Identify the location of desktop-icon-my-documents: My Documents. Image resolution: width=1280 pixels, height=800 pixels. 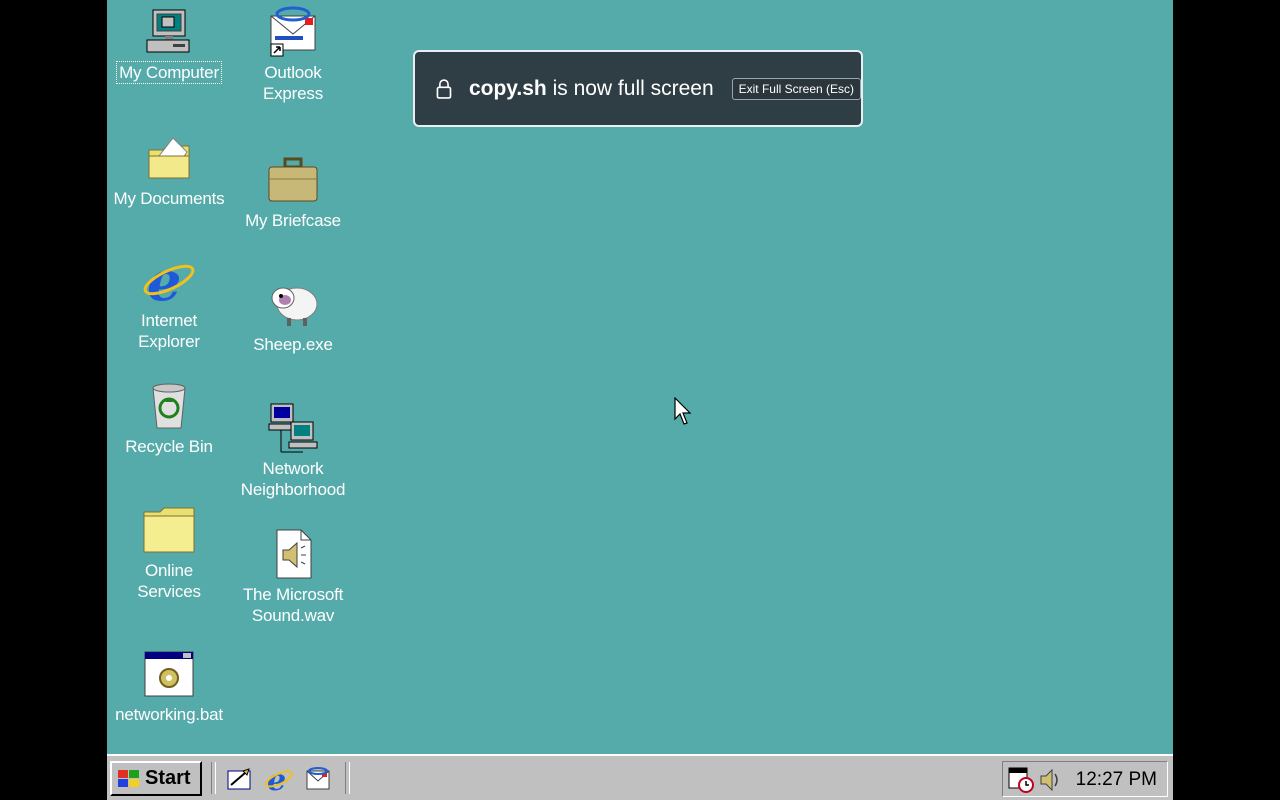
(169, 169).